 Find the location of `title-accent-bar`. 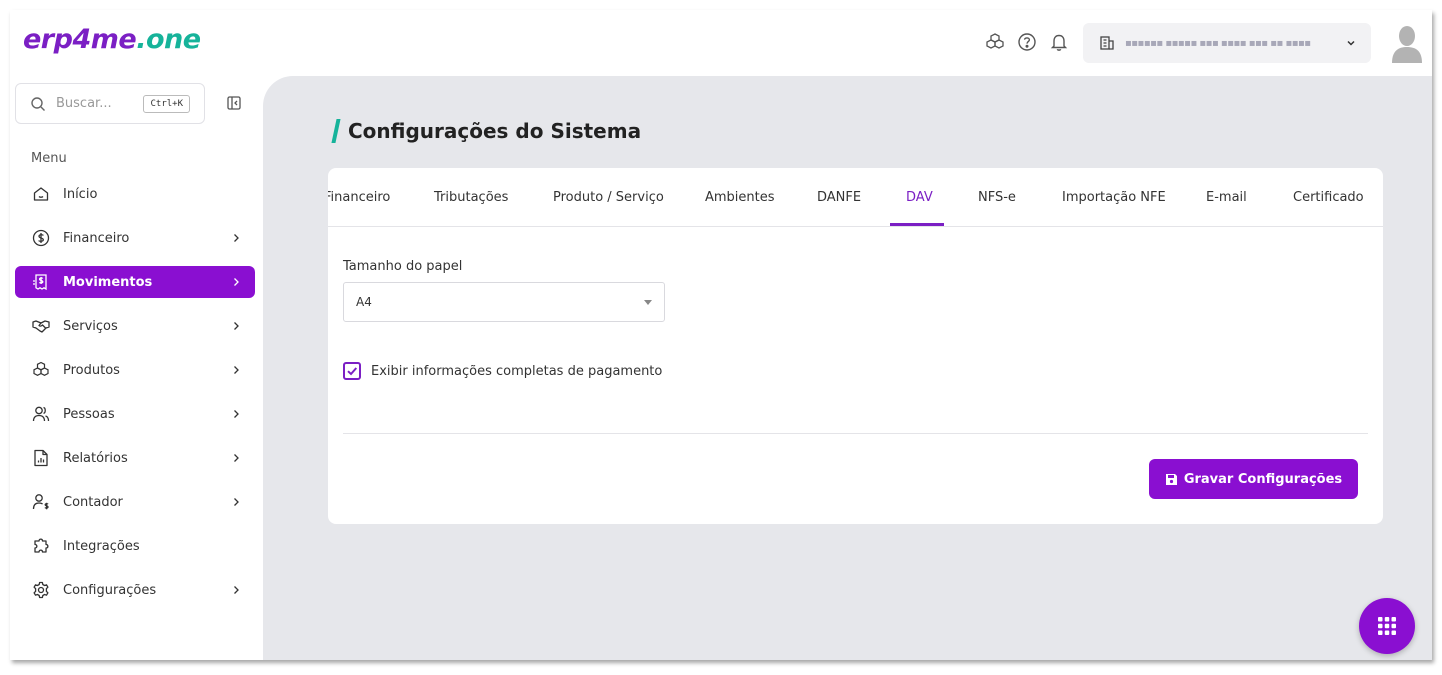

title-accent-bar is located at coordinates (336, 131).